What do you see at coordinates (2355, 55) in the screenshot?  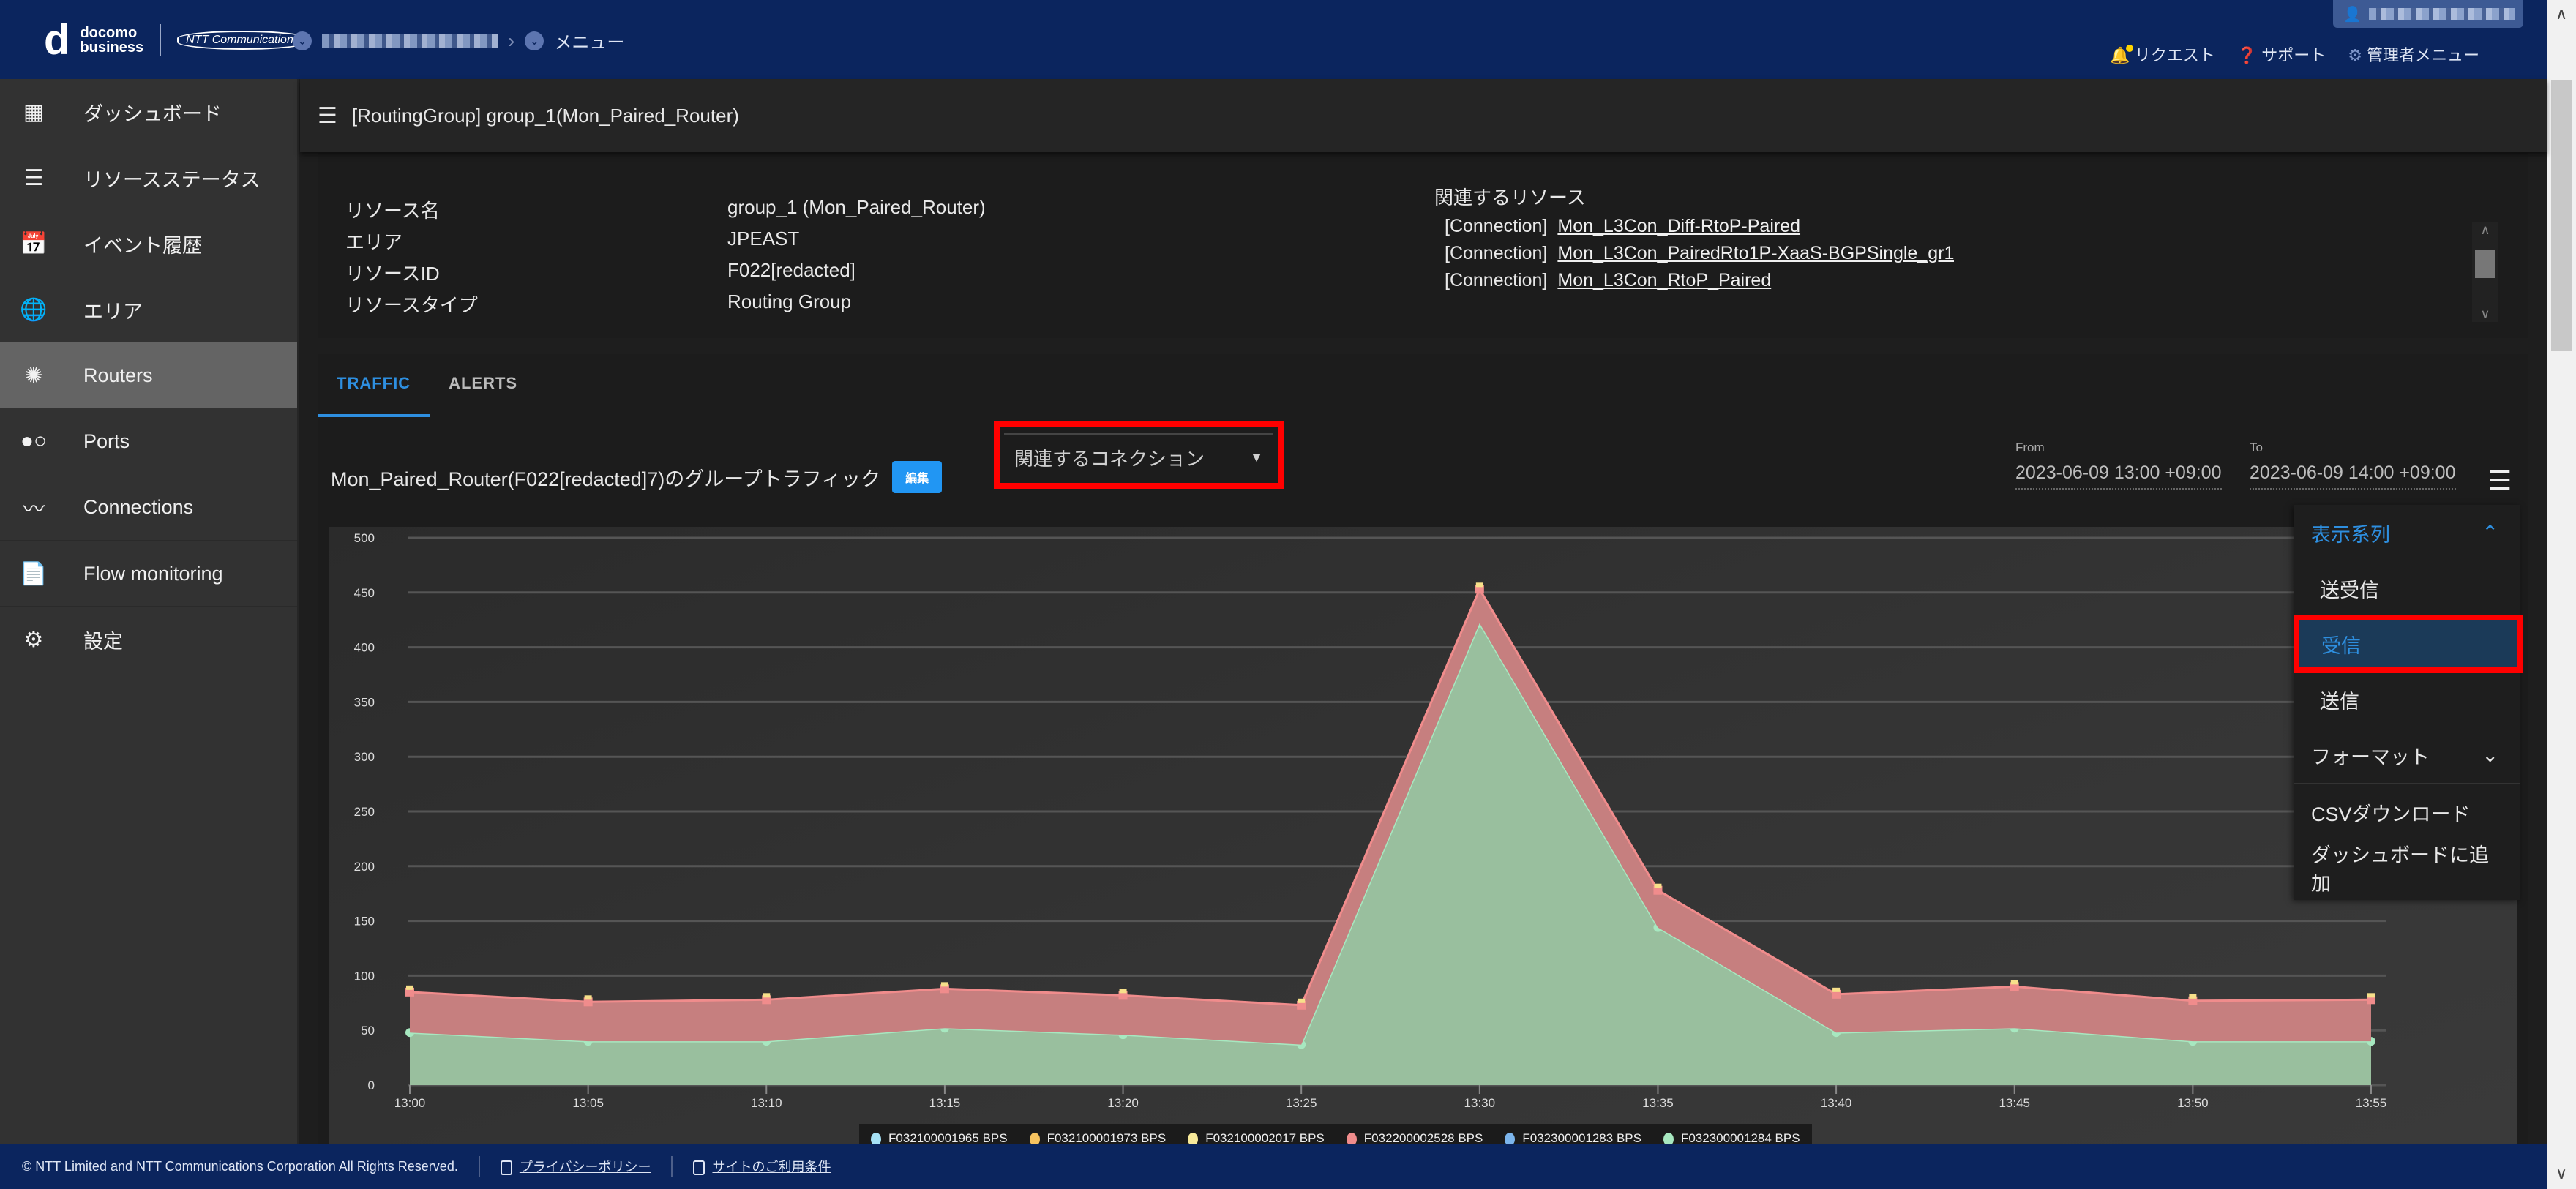 I see `gear-icon: ⚙` at bounding box center [2355, 55].